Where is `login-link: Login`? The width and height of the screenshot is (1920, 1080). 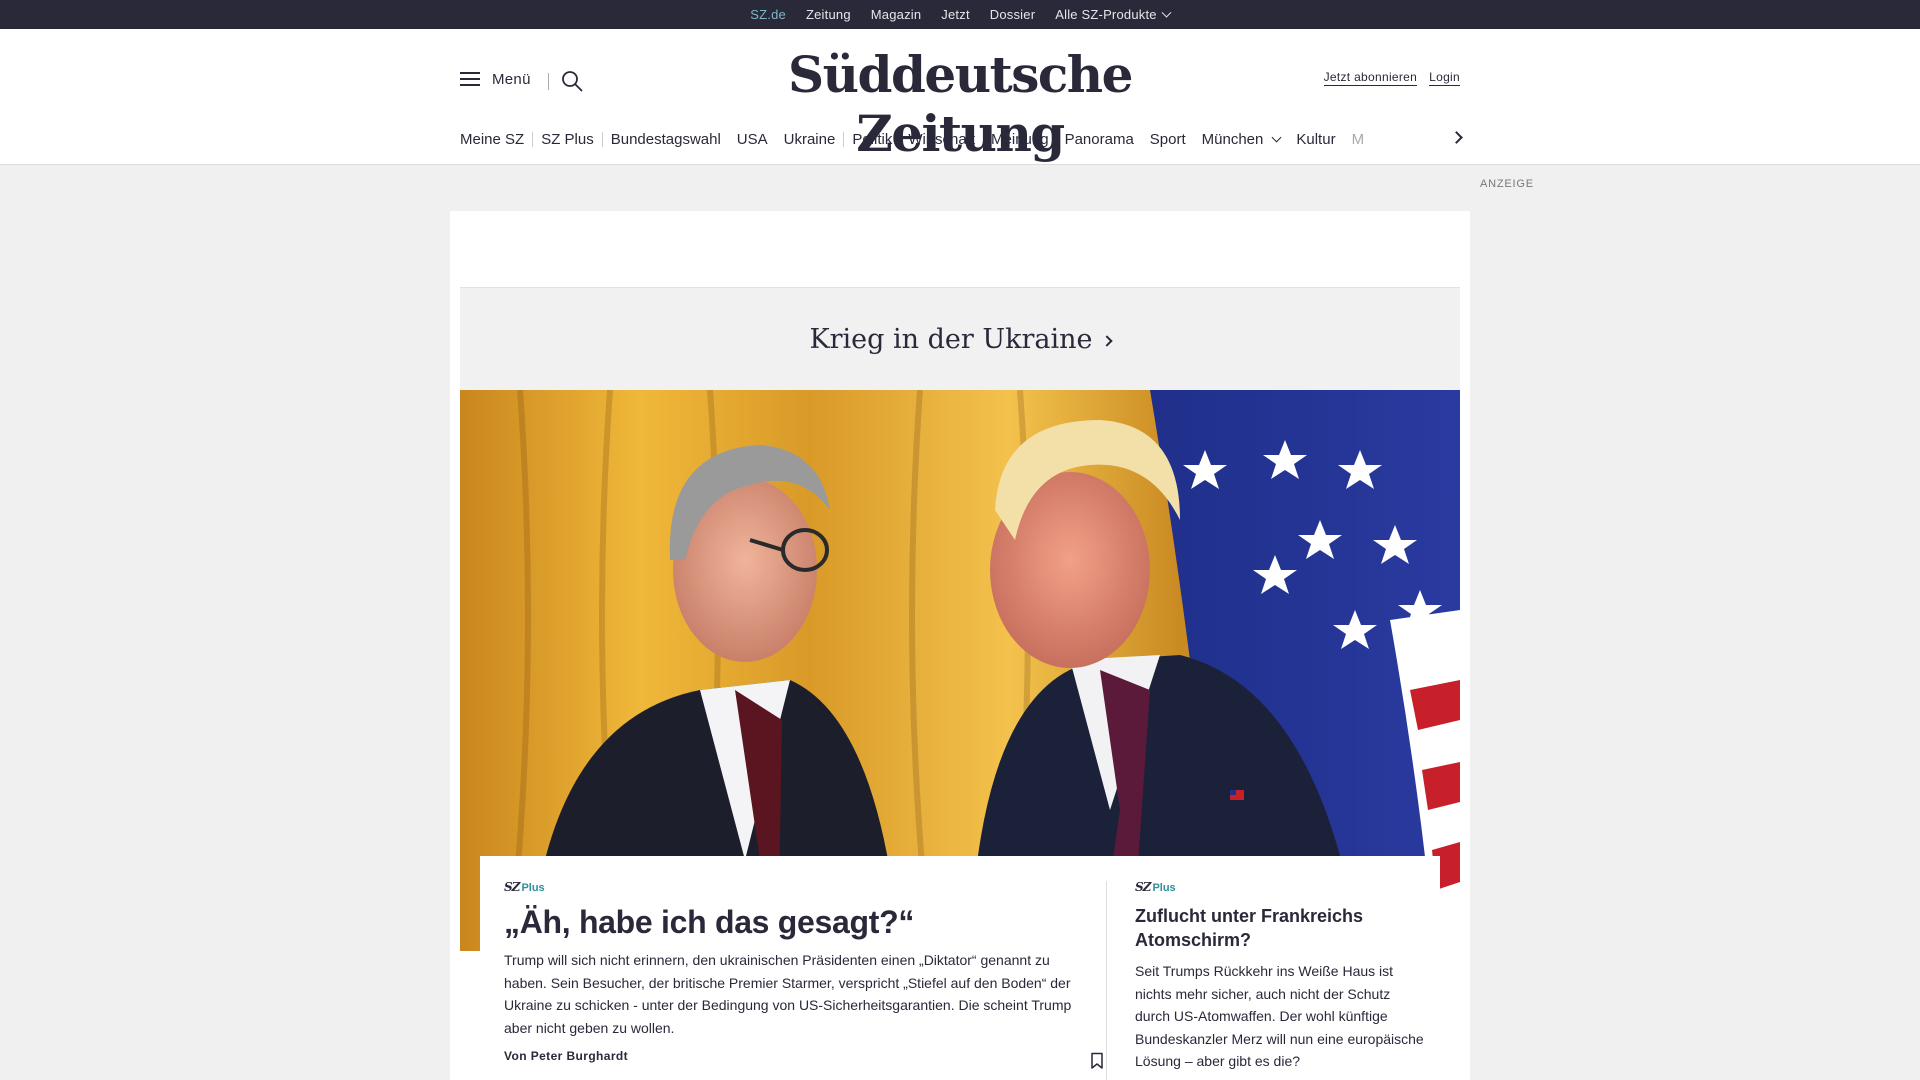
login-link: Login is located at coordinates (1444, 78).